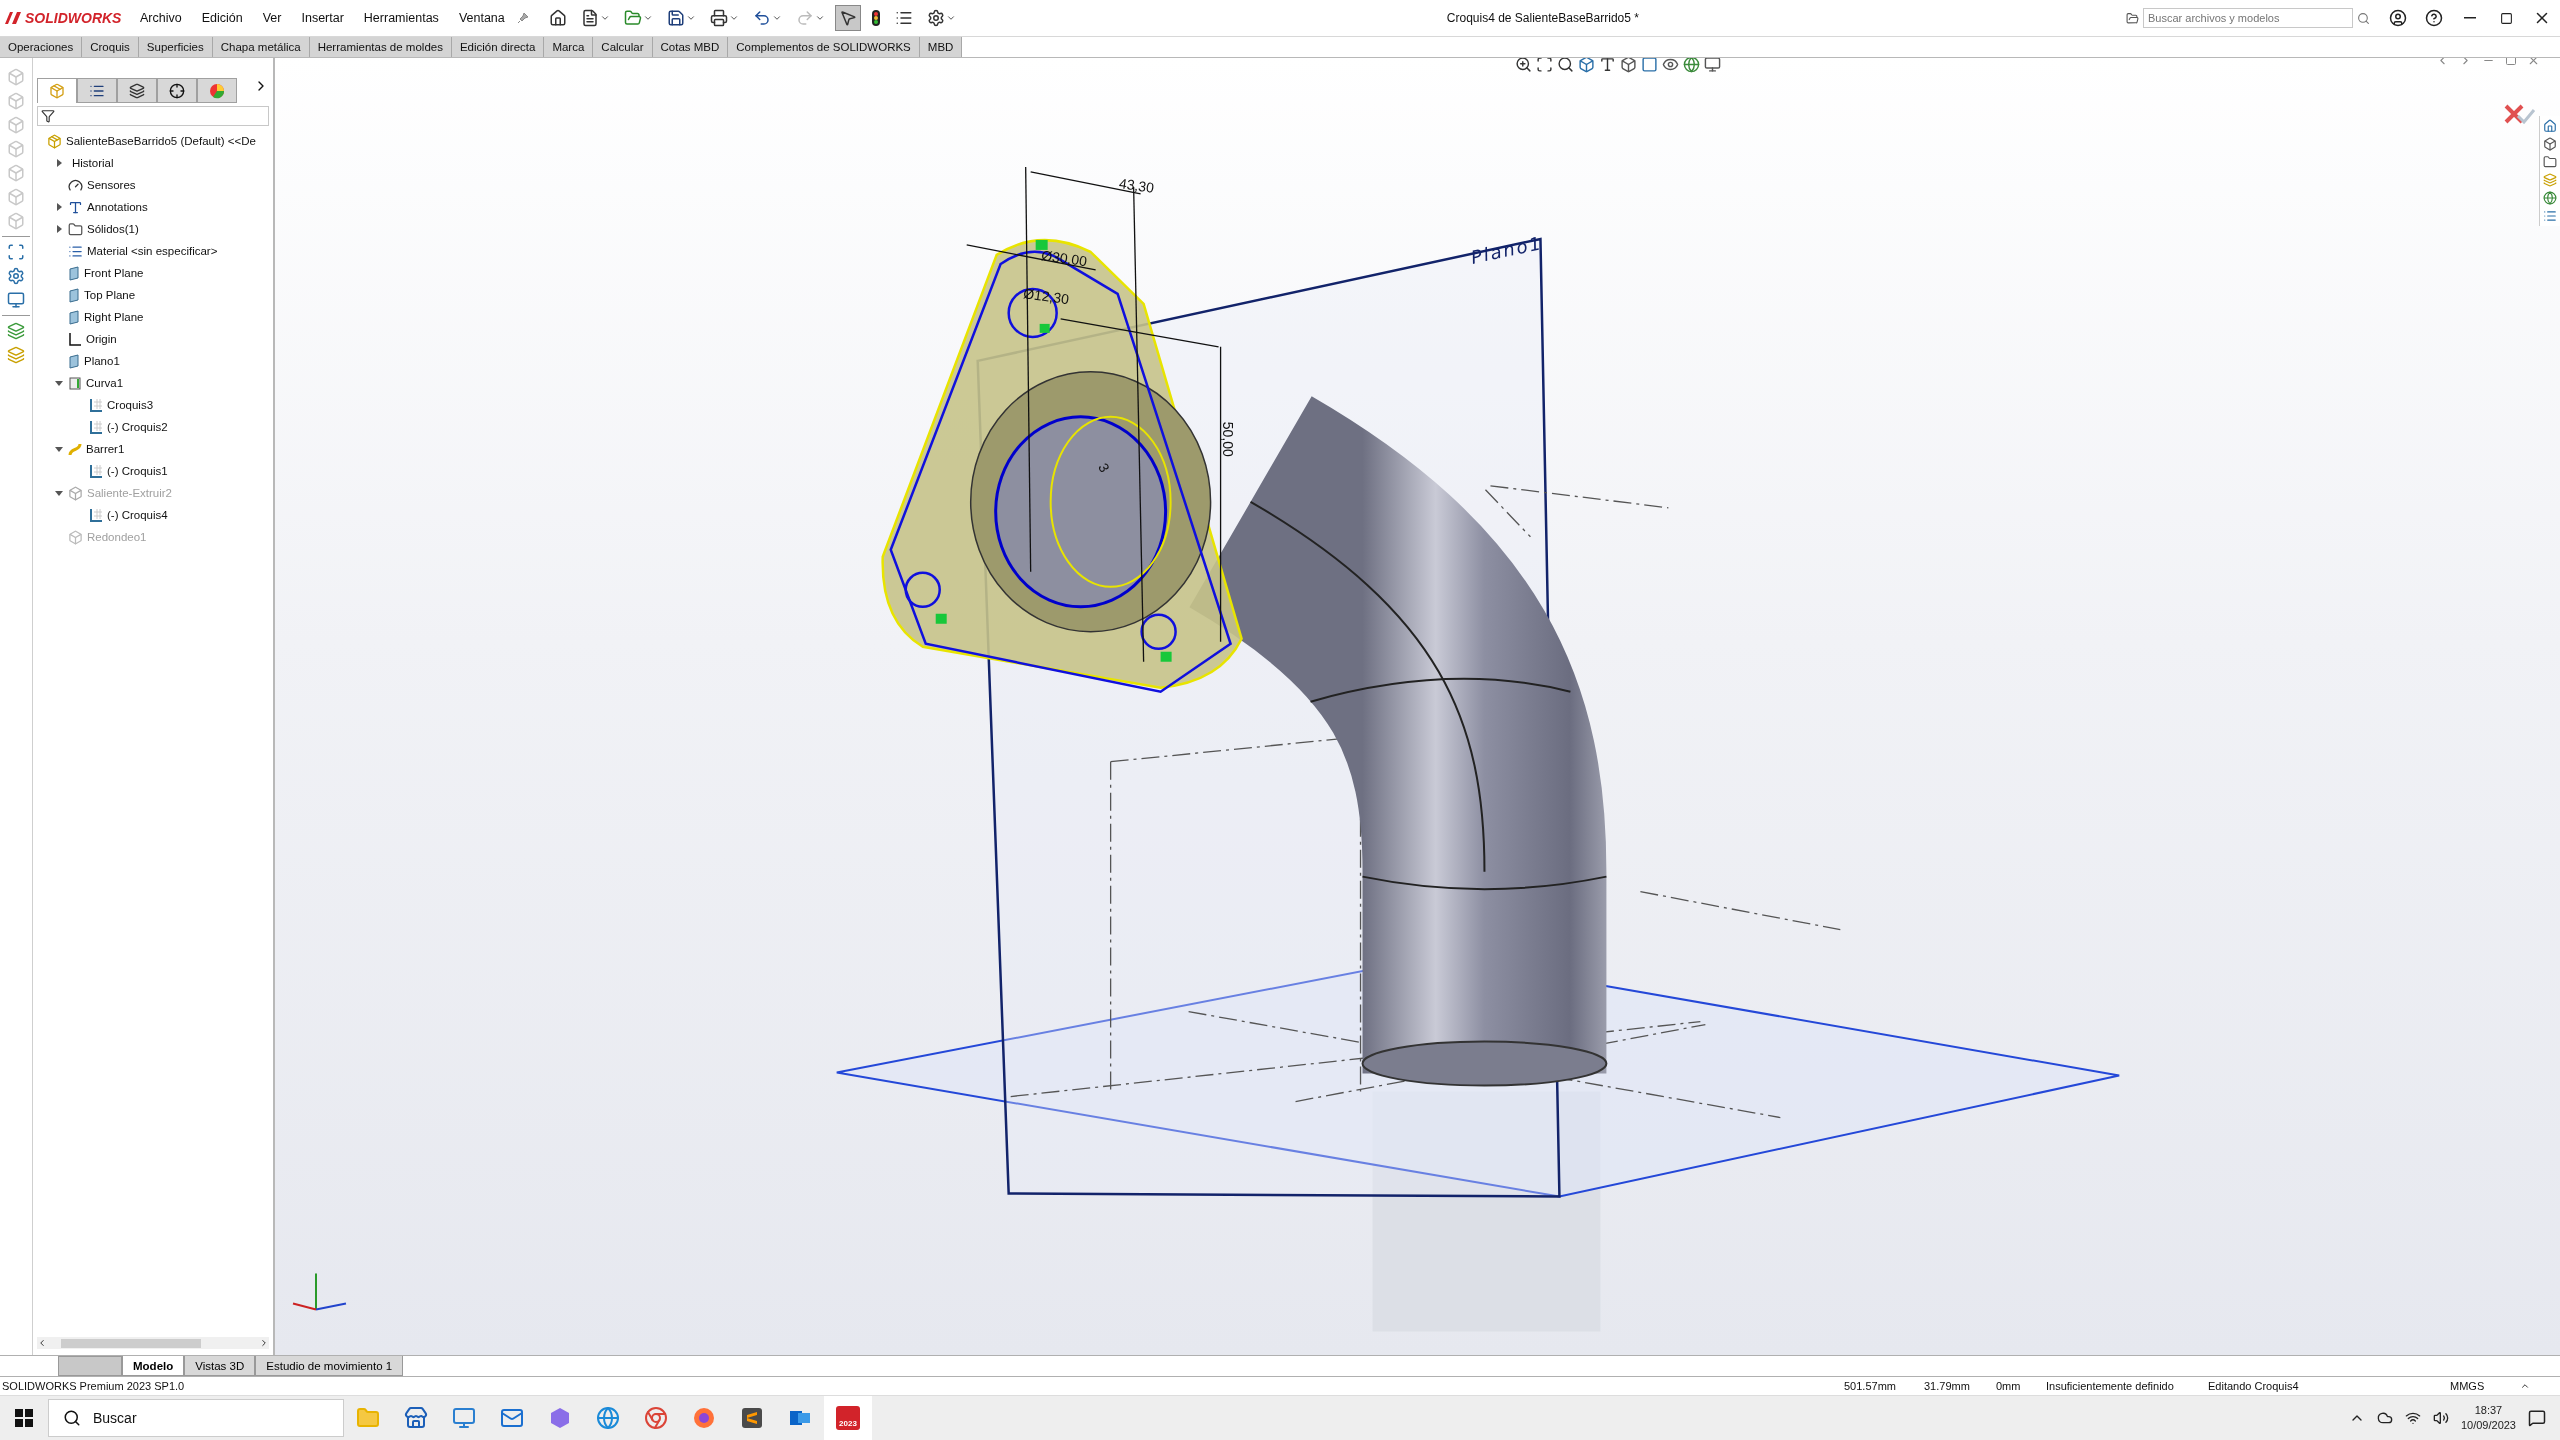 This screenshot has height=1440, width=2560. I want to click on document-icon, so click(589, 18).